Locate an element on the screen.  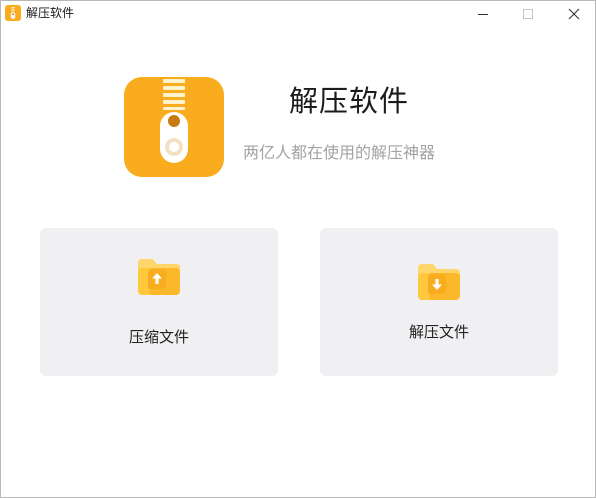
extract-files-button: 解压文件 is located at coordinates (439, 302).